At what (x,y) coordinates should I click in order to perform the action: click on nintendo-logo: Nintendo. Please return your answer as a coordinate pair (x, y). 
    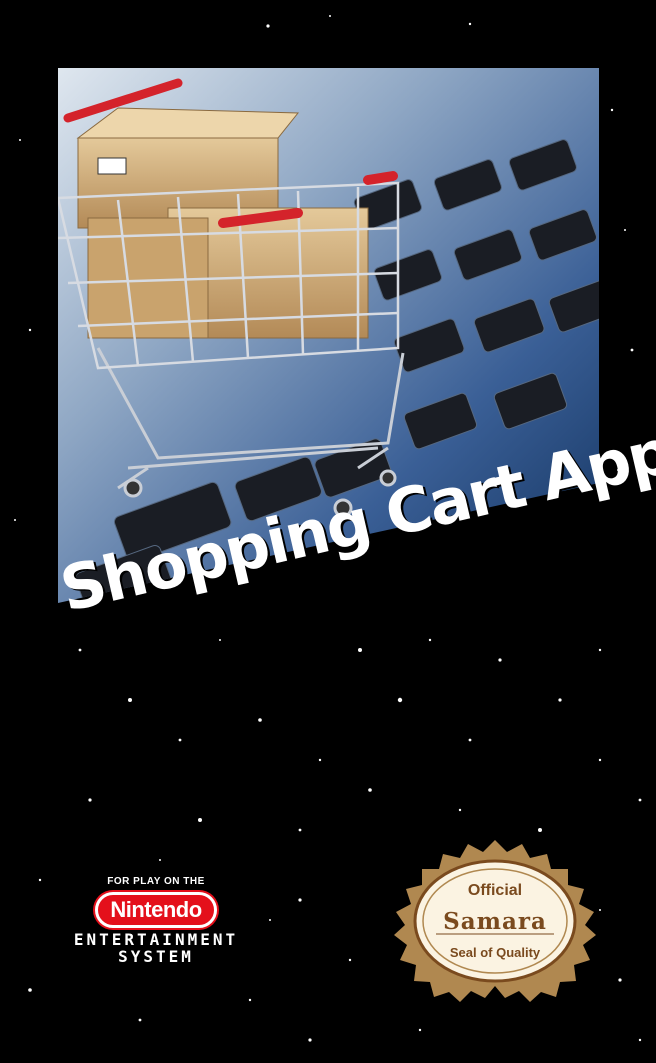
    Looking at the image, I should click on (156, 910).